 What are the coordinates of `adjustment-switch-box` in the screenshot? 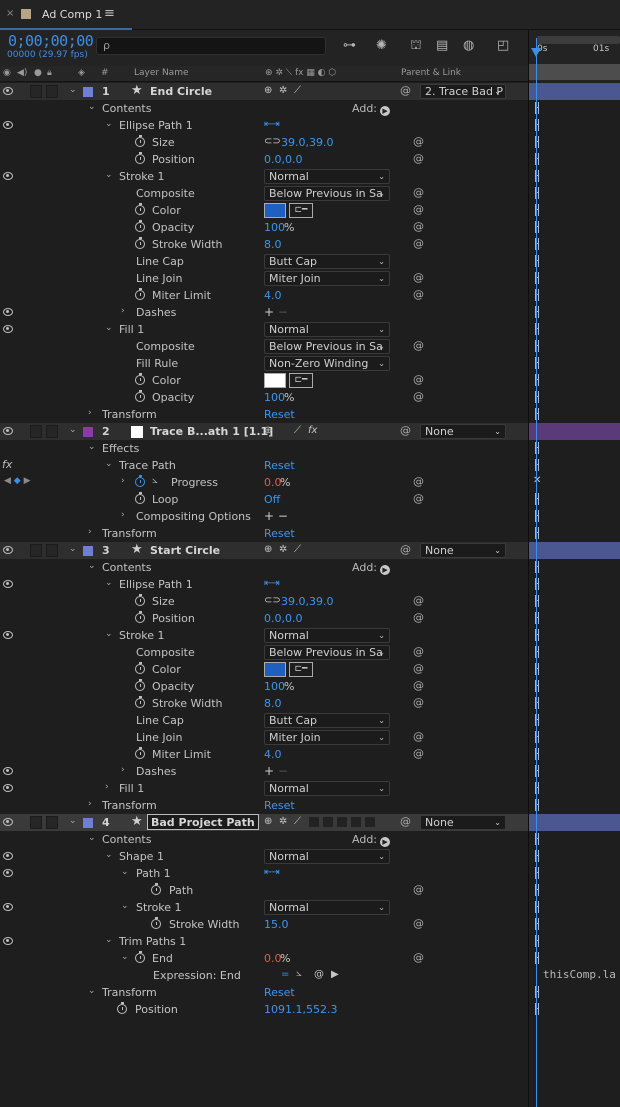 It's located at (356, 822).